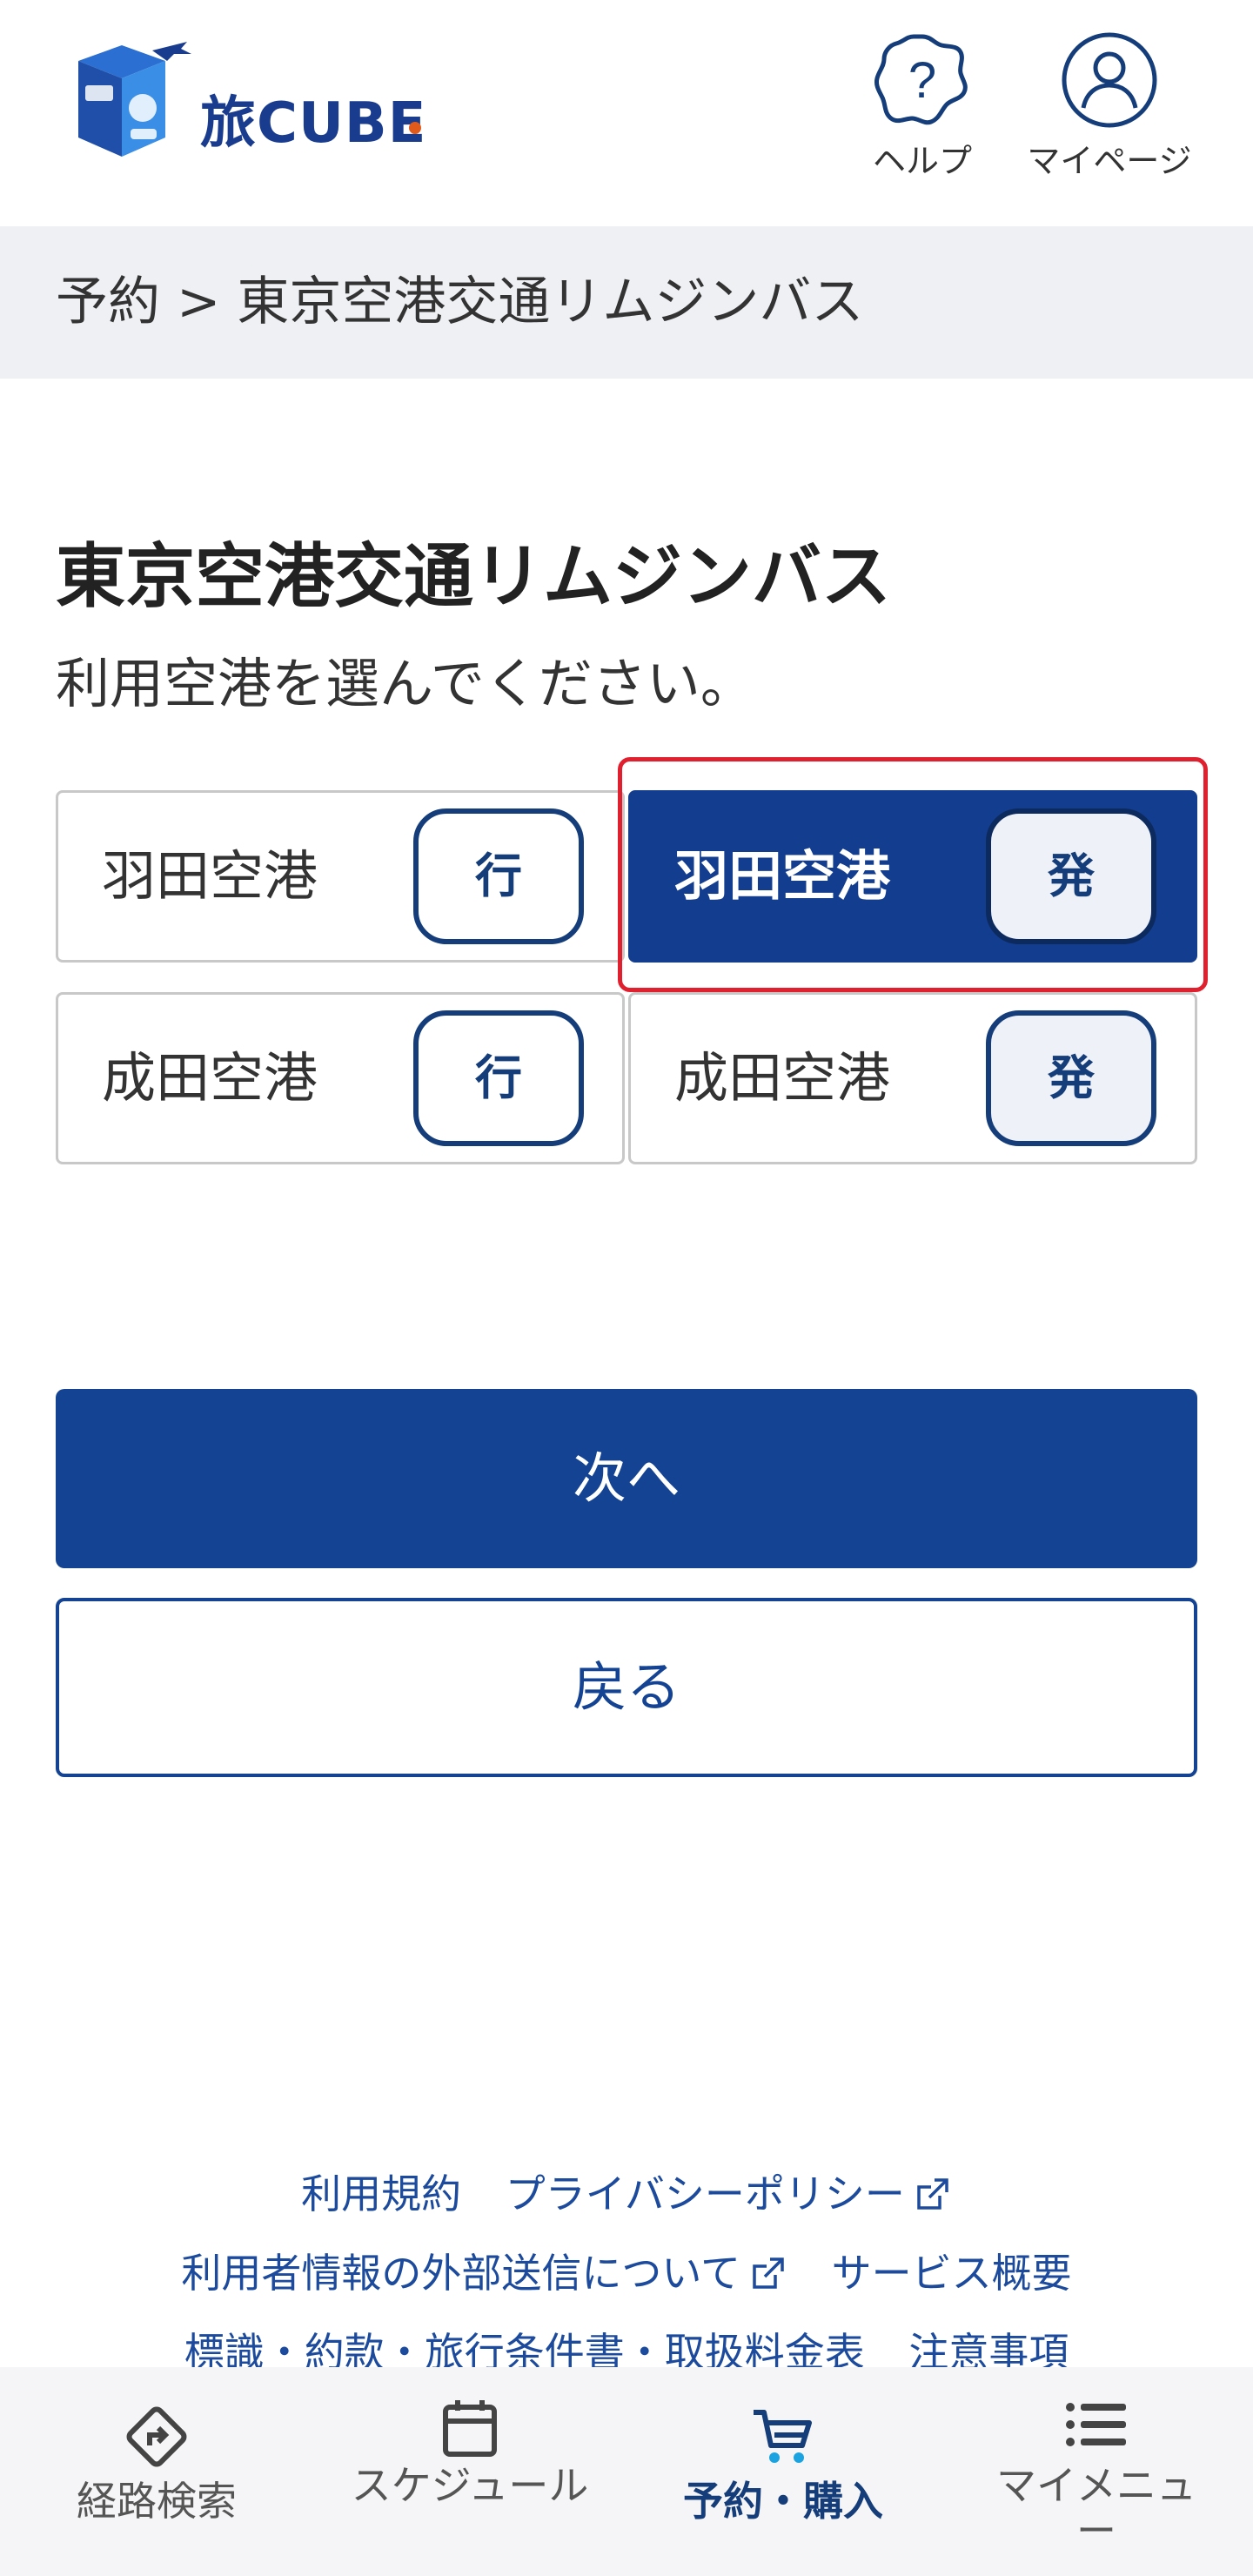  I want to click on cube-logo-icon, so click(134, 100).